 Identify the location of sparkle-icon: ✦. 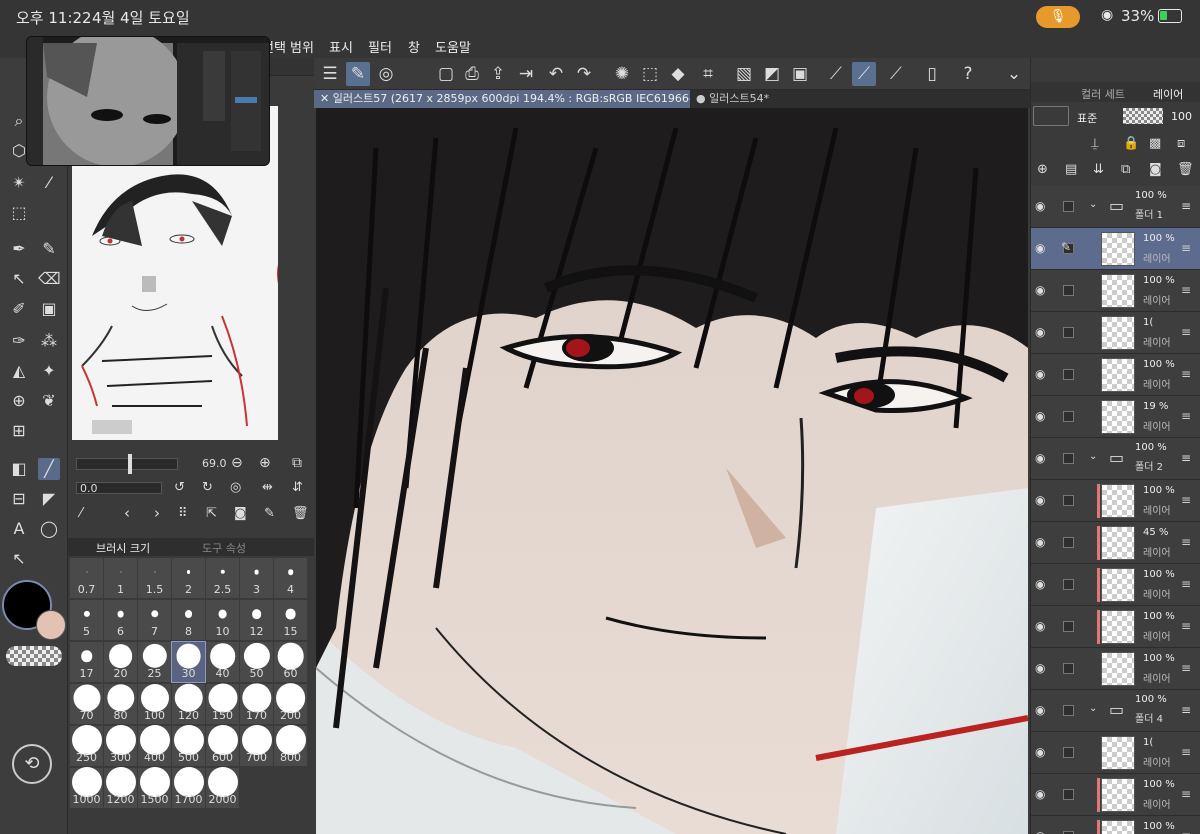
(49, 371).